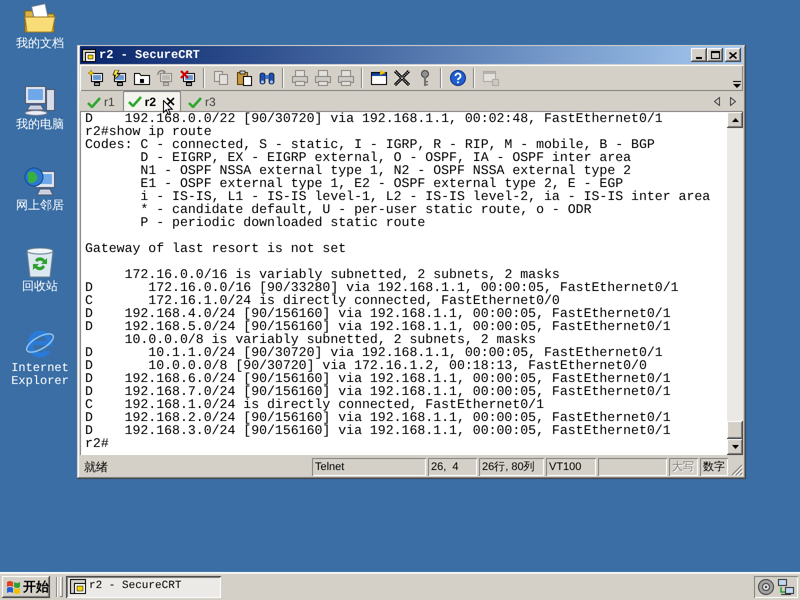 The image size is (800, 600). I want to click on maximize-icon, so click(715, 55).